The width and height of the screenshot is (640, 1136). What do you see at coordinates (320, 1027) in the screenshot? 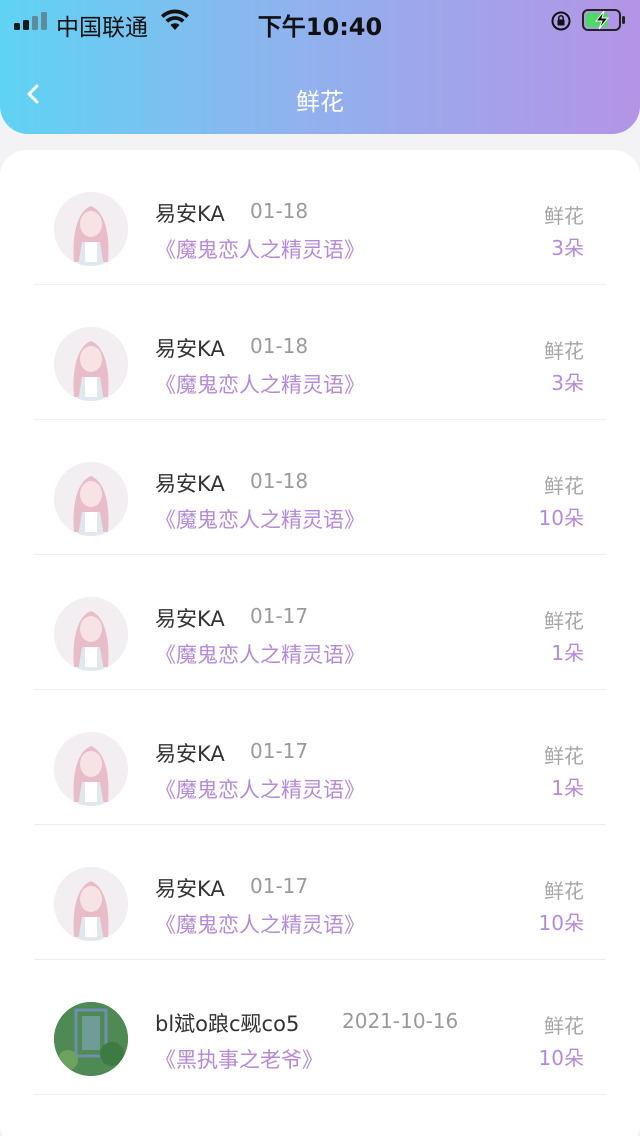
I see `list-item: bl斌o踉c觋co5 2021-10-16 《黑执事之老爷》 鲜花 10朵` at bounding box center [320, 1027].